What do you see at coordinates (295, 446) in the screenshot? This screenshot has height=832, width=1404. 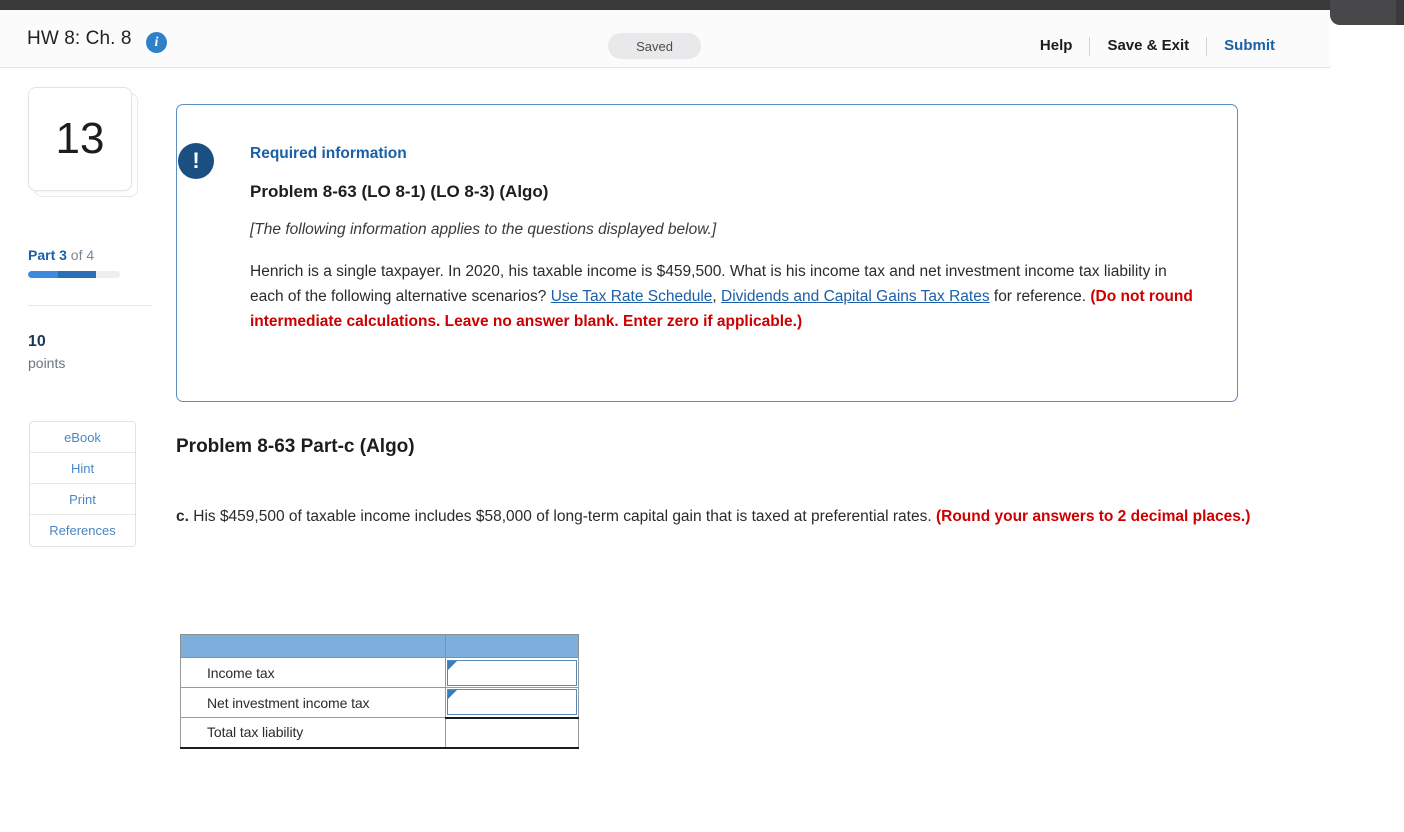 I see `page-title: Problem 8-63 Part-c (Algo)` at bounding box center [295, 446].